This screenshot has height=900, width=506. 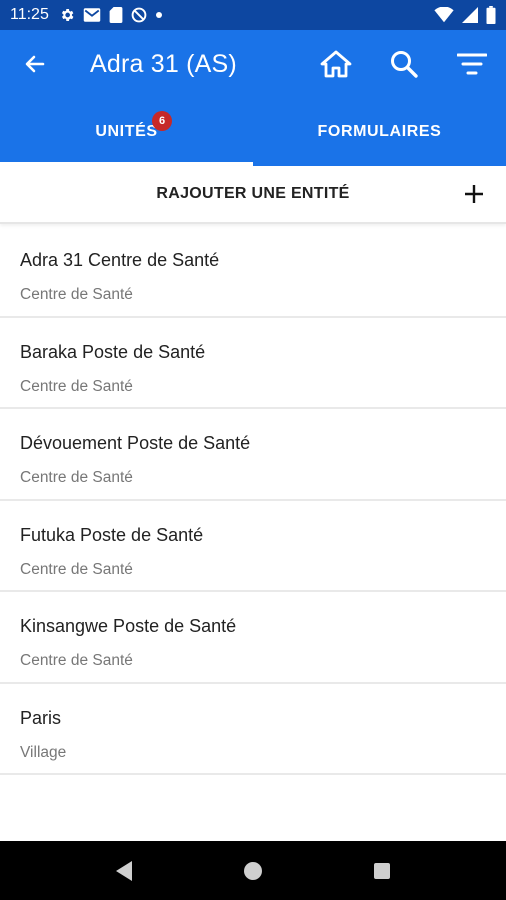 What do you see at coordinates (67, 15) in the screenshot?
I see `gear-icon` at bounding box center [67, 15].